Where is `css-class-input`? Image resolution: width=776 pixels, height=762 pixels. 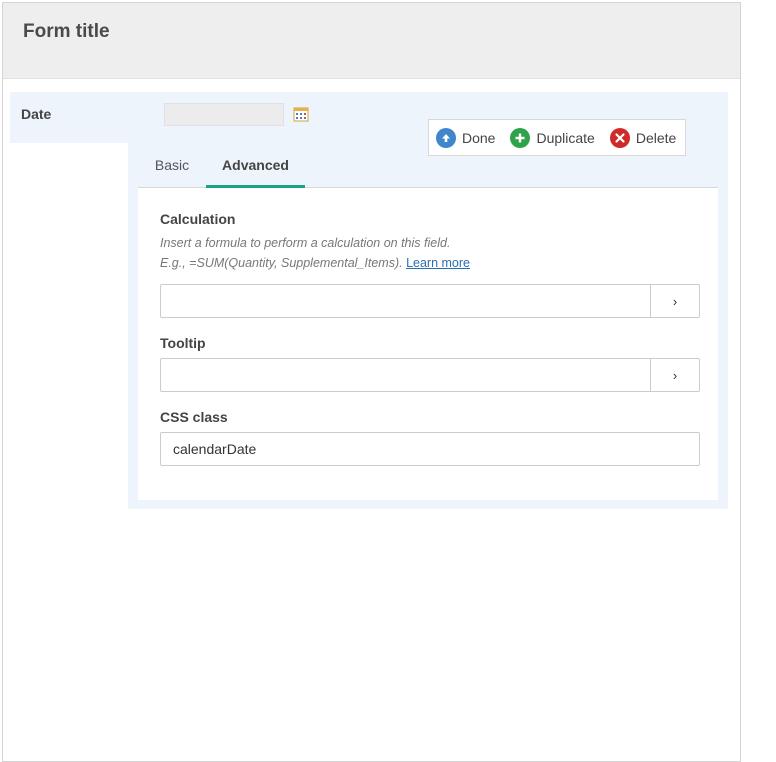 css-class-input is located at coordinates (430, 449).